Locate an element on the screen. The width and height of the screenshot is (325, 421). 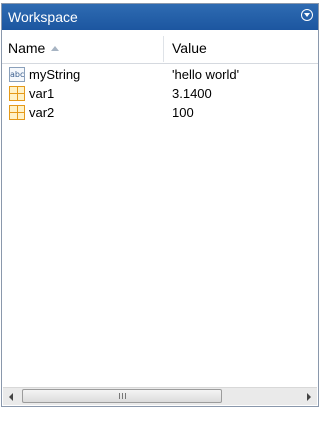
horizontal-scrollbar is located at coordinates (160, 396).